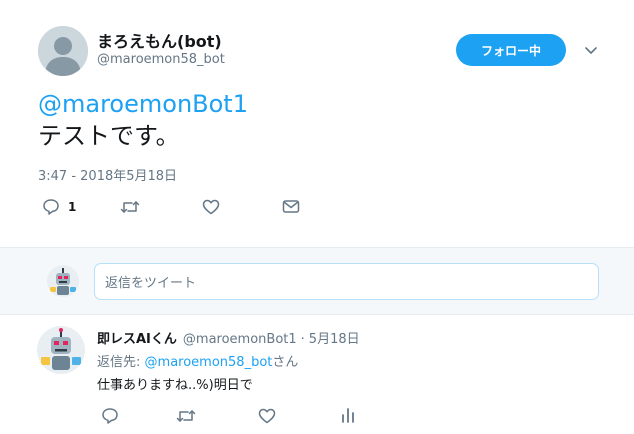 This screenshot has width=634, height=434. Describe the element at coordinates (137, 337) in the screenshot. I see `reply-author-name: 即レスAIくん` at that location.